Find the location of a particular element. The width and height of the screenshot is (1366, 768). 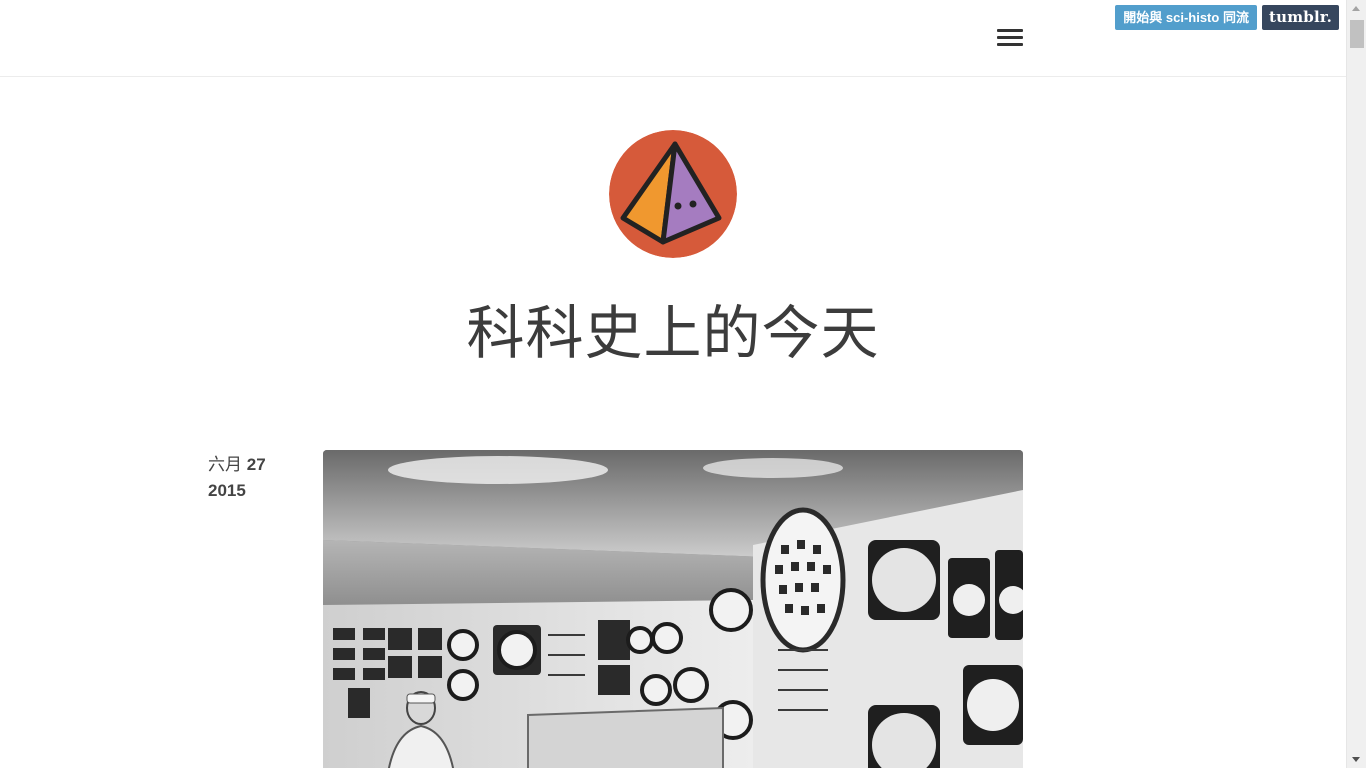

post-date-month: 六月 is located at coordinates (225, 464).